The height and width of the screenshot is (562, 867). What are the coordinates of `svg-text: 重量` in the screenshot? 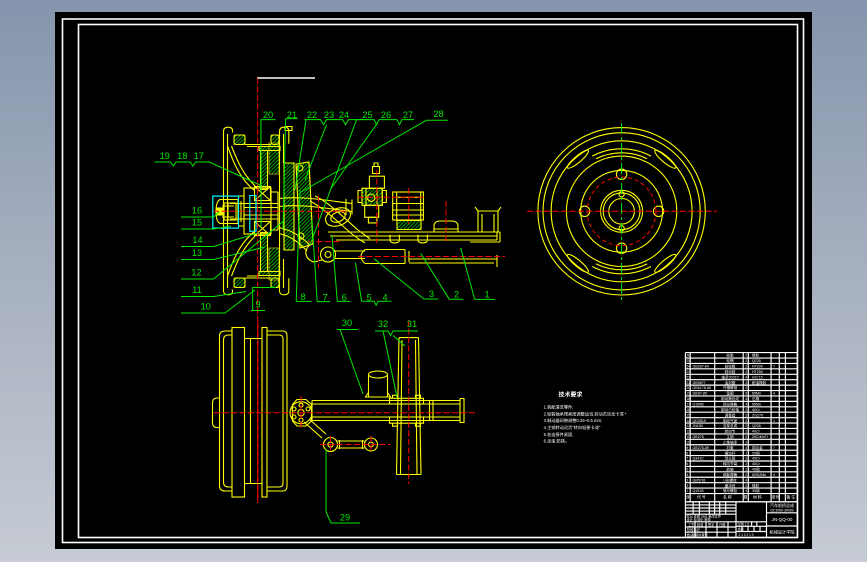 It's located at (741, 529).